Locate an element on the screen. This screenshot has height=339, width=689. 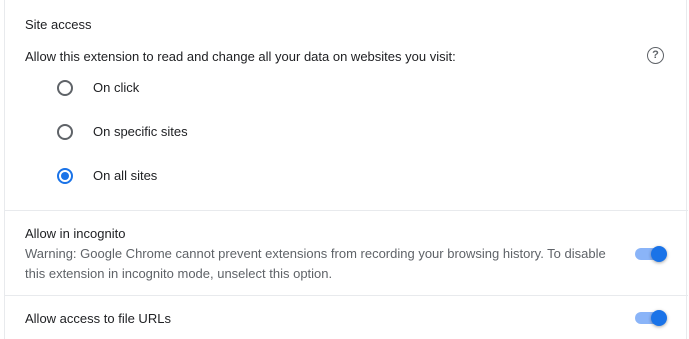
file-urls-title: Allow access to file URLs is located at coordinates (98, 318).